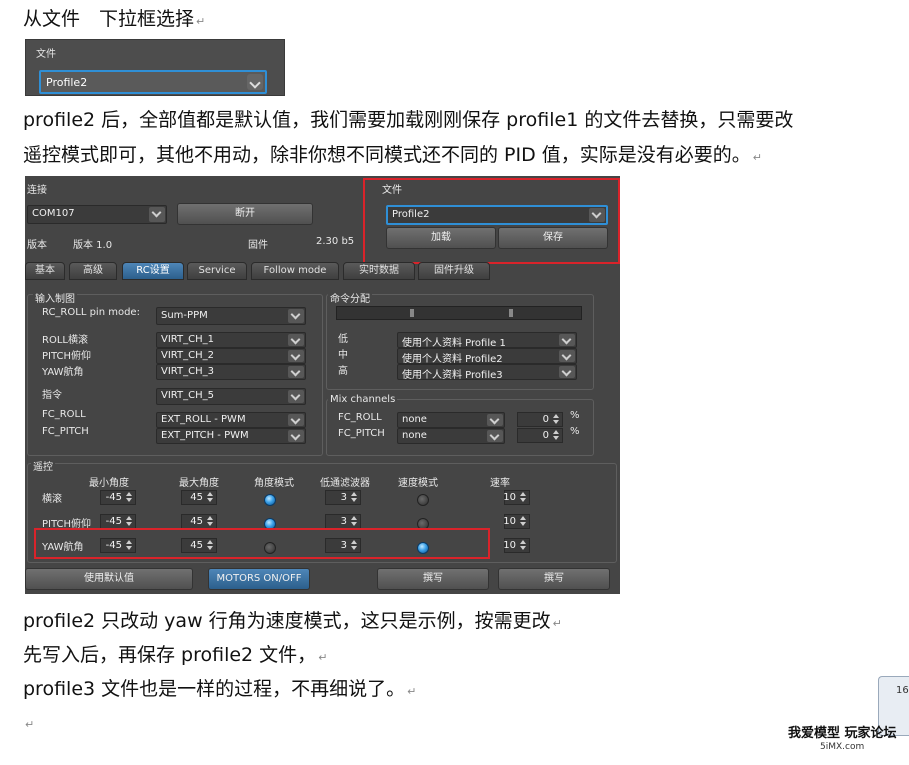 The width and height of the screenshot is (909, 765). Describe the element at coordinates (45, 271) in the screenshot. I see `tab-basic: 基本` at that location.